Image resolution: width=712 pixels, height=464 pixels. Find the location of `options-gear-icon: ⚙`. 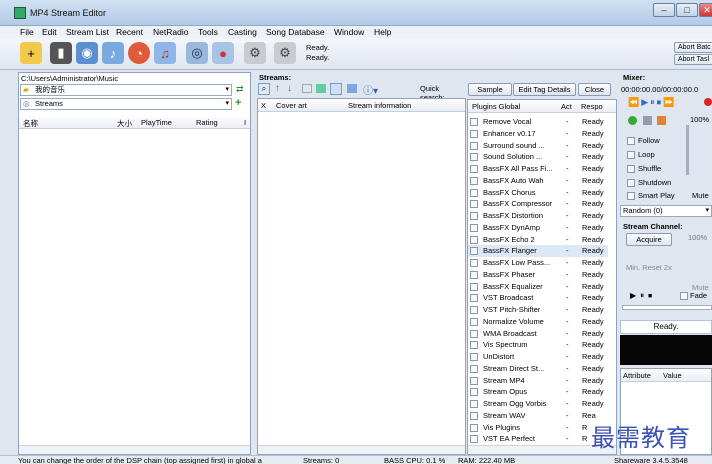

options-gear-icon: ⚙ is located at coordinates (285, 53).